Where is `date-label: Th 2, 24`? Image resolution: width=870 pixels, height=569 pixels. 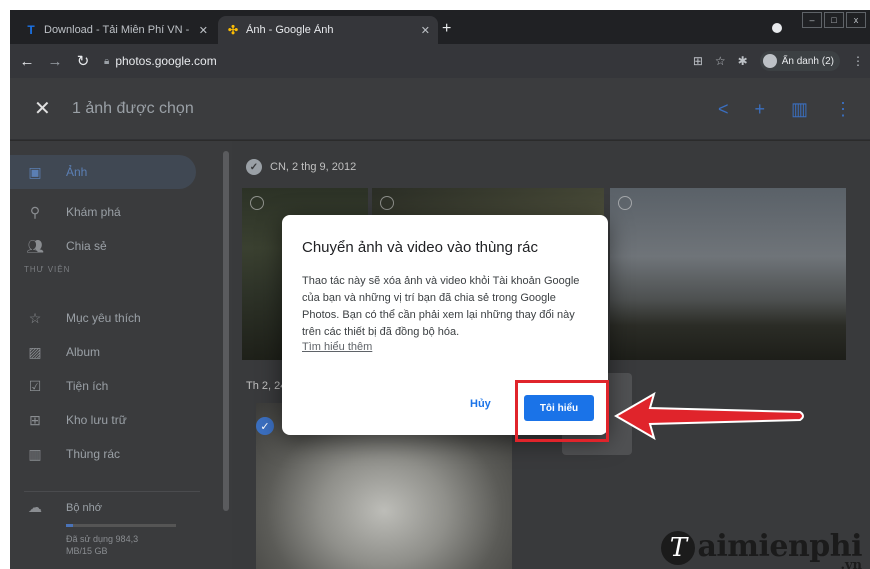
date-label: Th 2, 24 is located at coordinates (266, 386).